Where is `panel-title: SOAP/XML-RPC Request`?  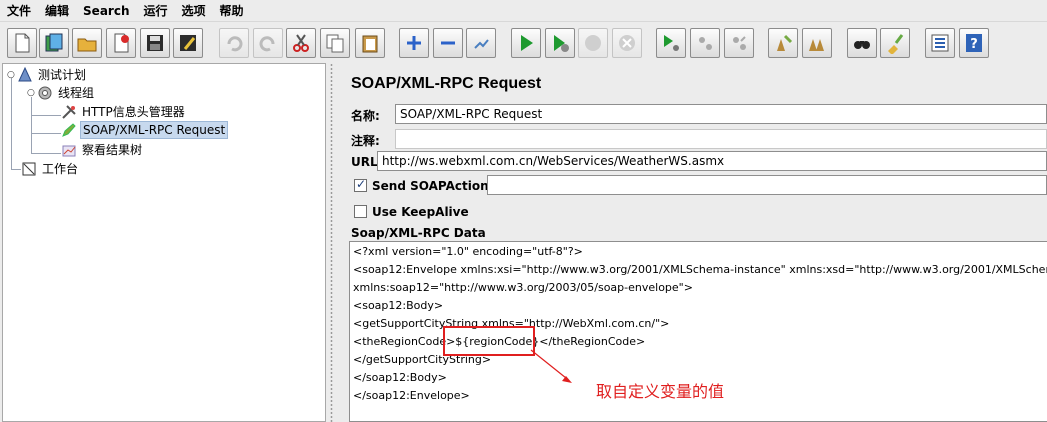
panel-title: SOAP/XML-RPC Request is located at coordinates (446, 83).